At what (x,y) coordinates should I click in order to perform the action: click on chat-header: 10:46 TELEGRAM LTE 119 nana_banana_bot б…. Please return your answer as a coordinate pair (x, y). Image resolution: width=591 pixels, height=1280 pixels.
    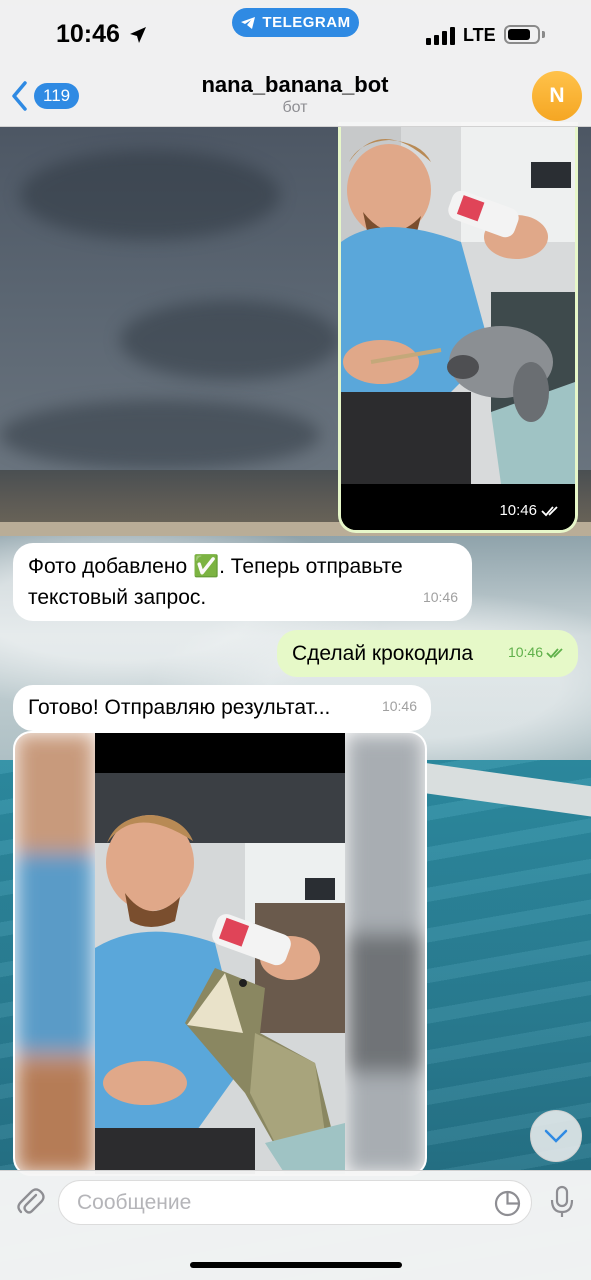
    Looking at the image, I should click on (295, 63).